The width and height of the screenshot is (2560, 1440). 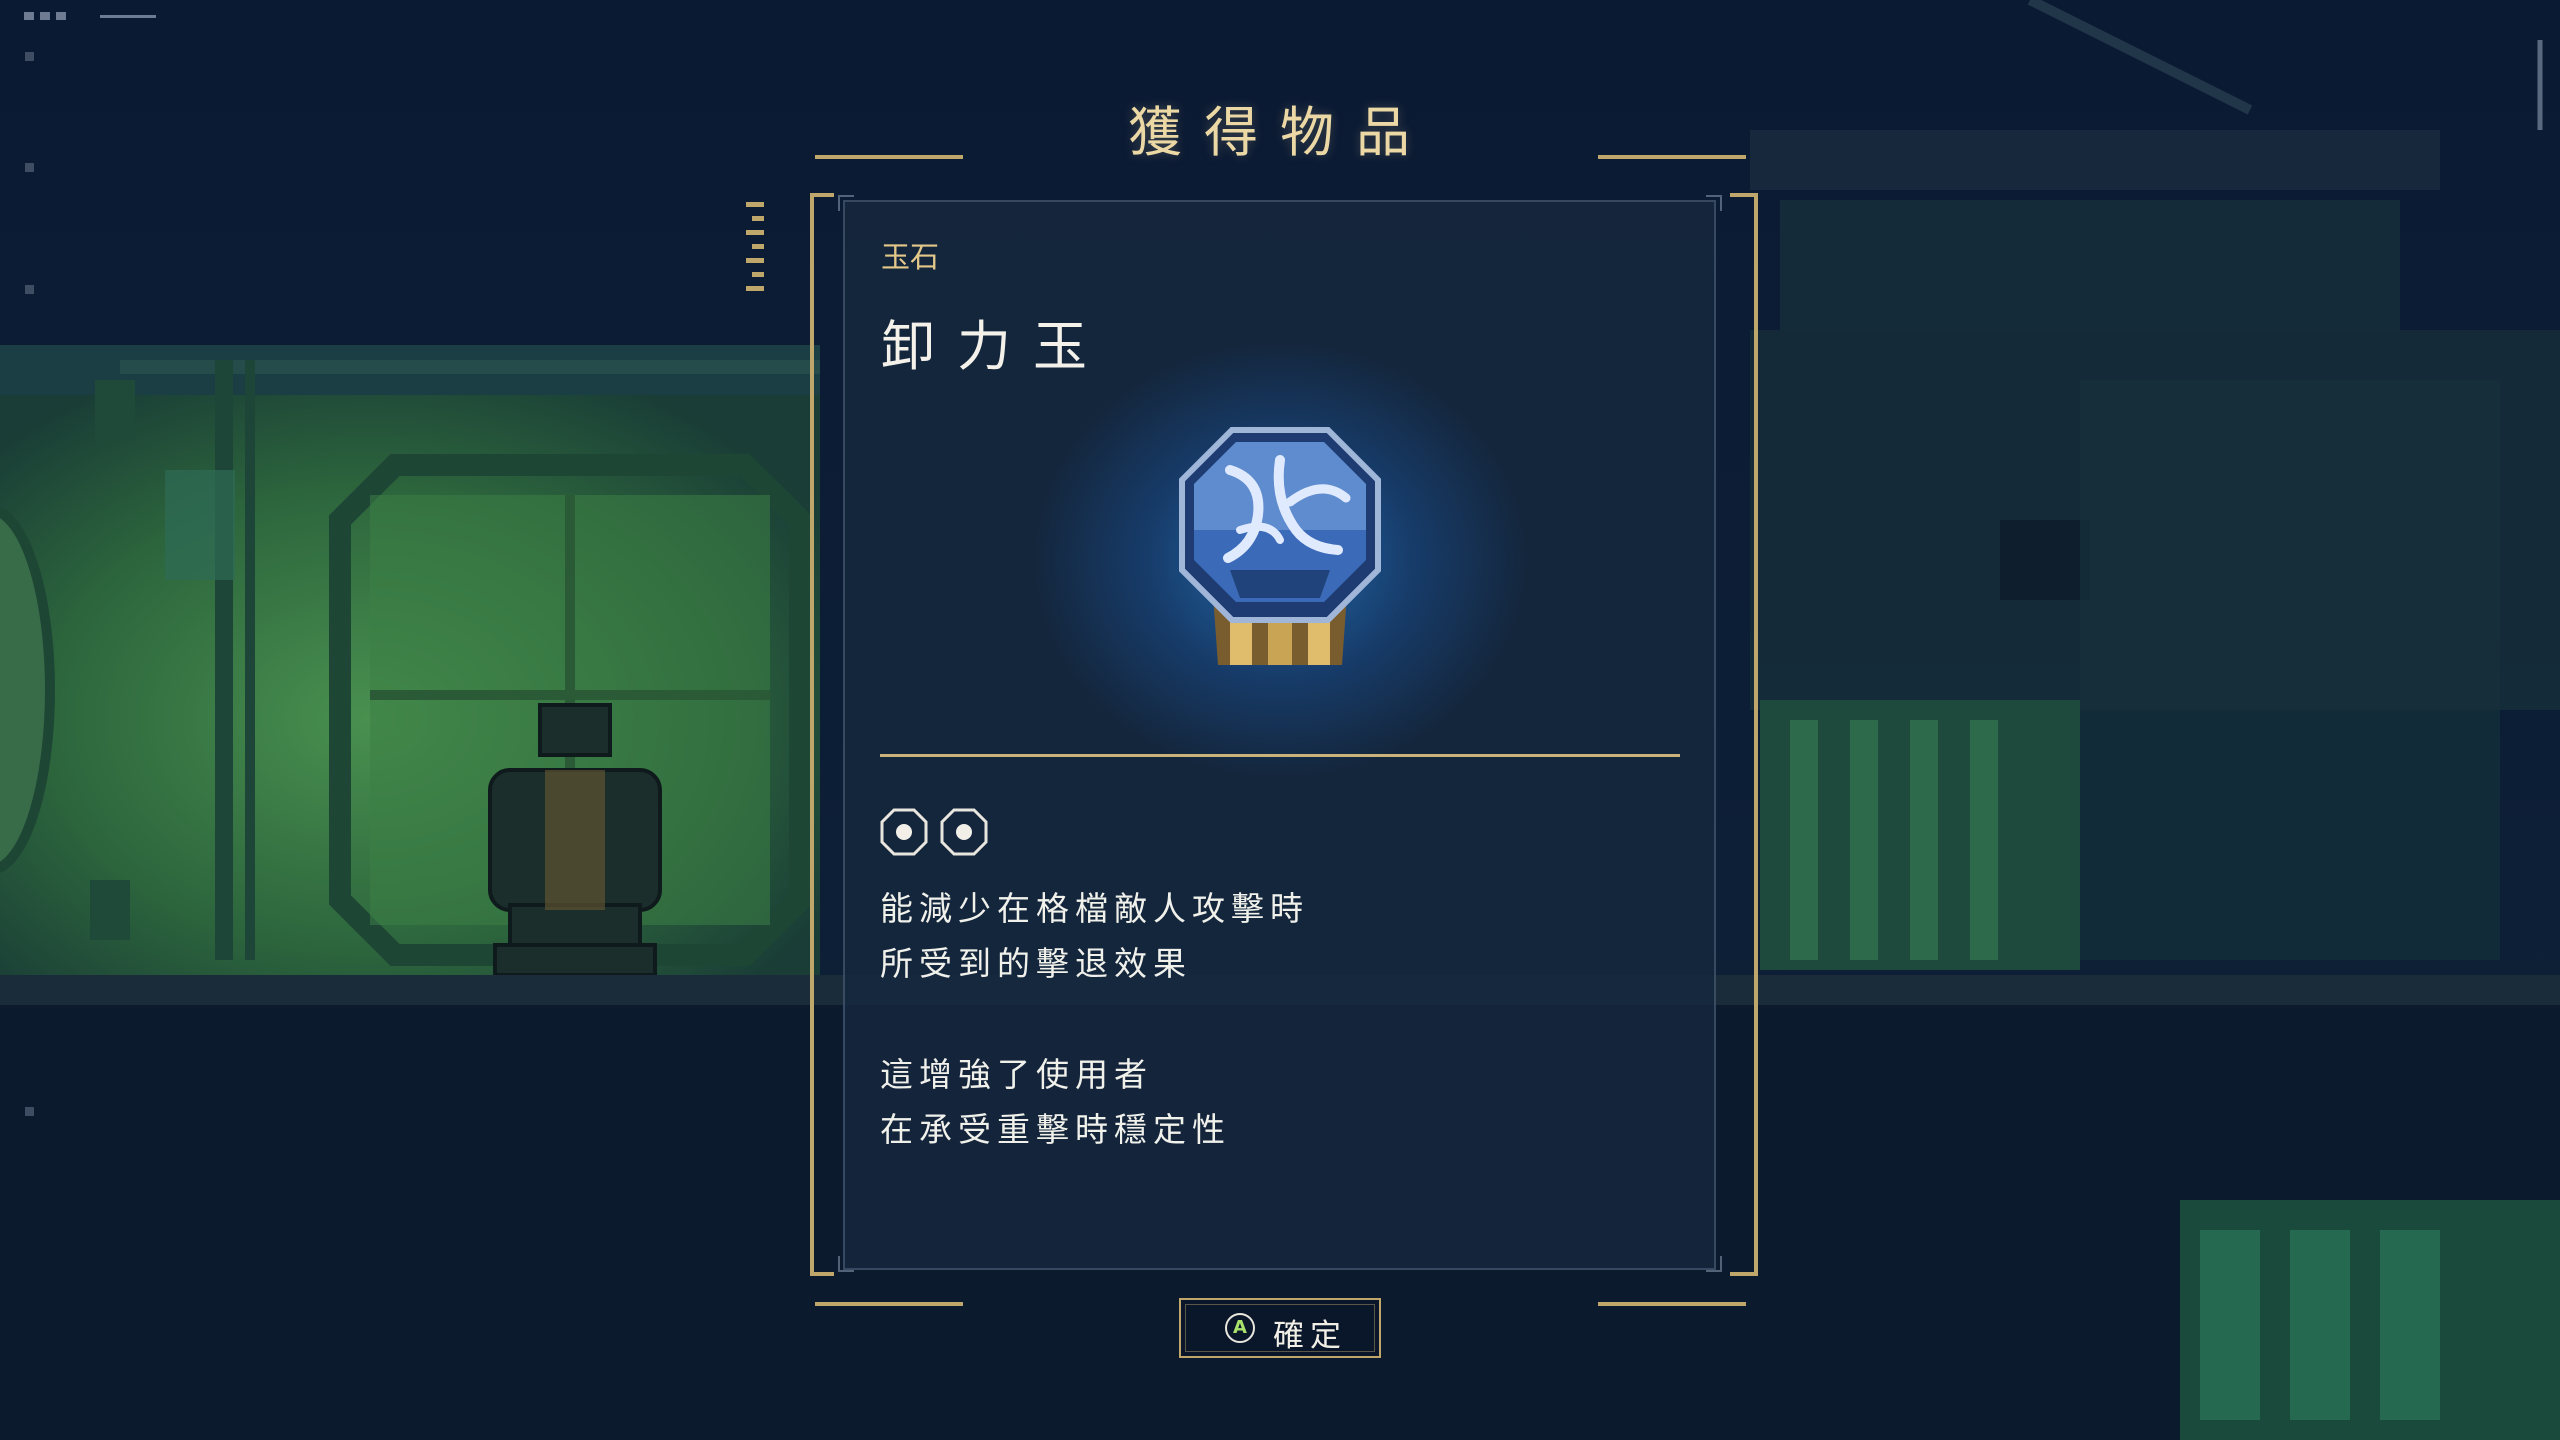 What do you see at coordinates (1672, 1304) in the screenshot?
I see `bottom-rule-right` at bounding box center [1672, 1304].